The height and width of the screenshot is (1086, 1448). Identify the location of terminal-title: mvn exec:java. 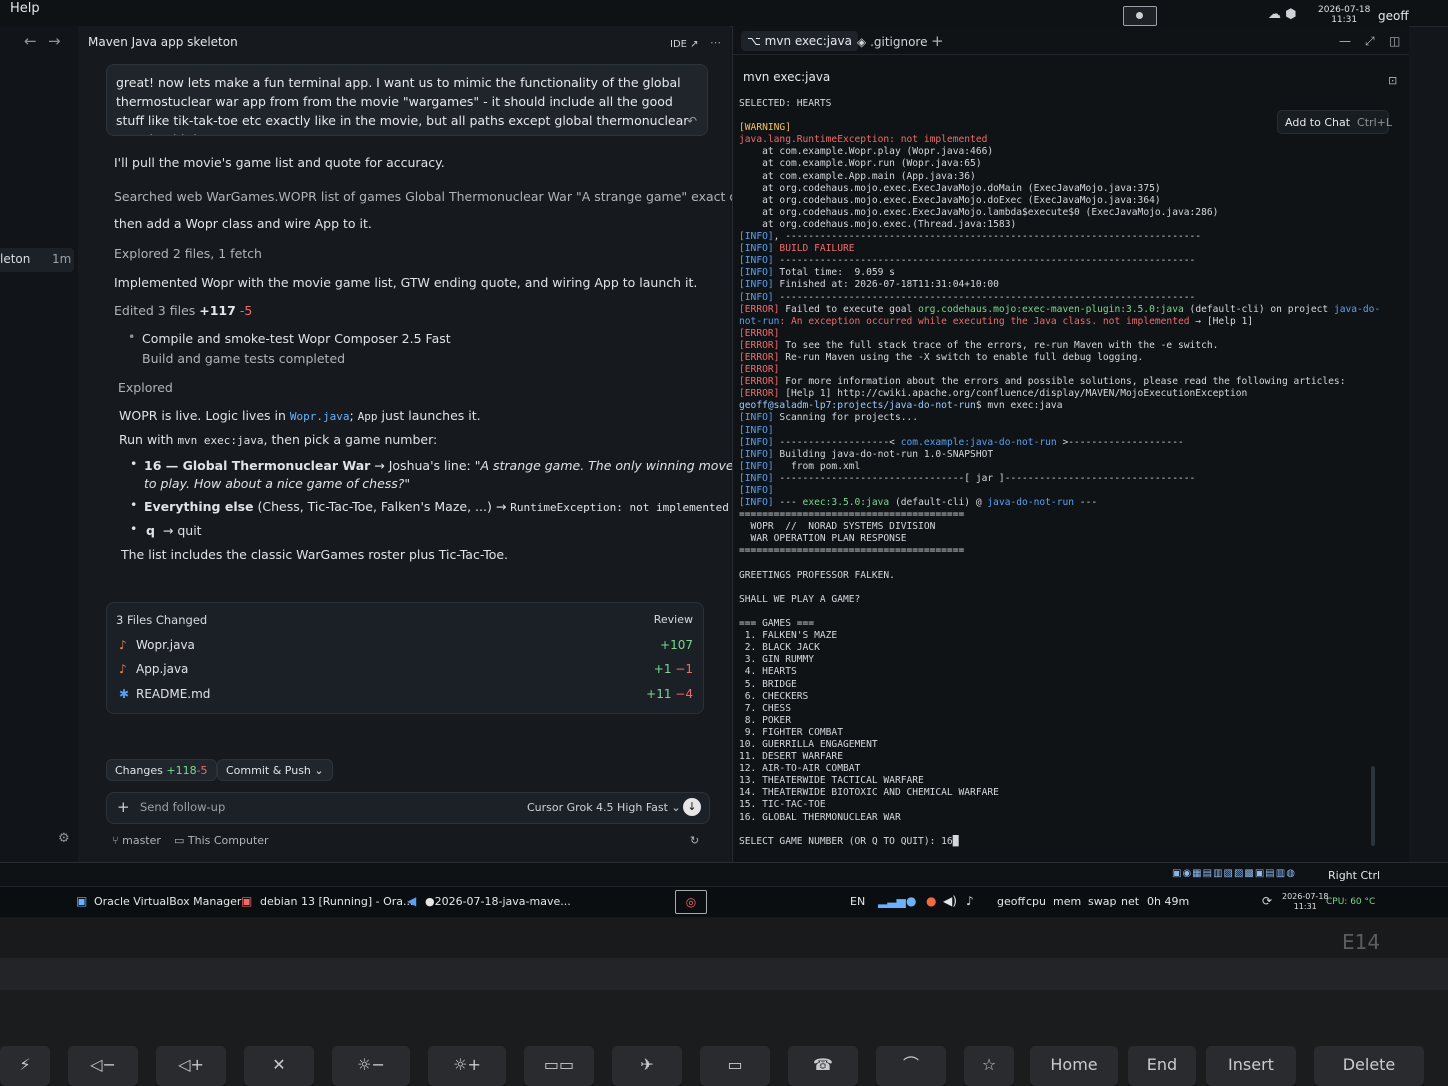
(787, 77).